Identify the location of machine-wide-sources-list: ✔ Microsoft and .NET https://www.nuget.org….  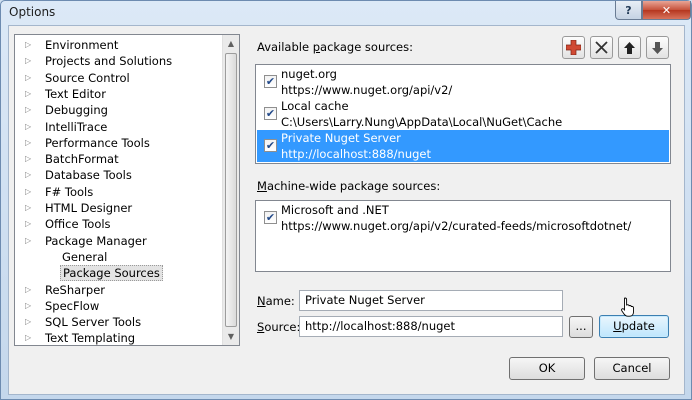
(463, 236).